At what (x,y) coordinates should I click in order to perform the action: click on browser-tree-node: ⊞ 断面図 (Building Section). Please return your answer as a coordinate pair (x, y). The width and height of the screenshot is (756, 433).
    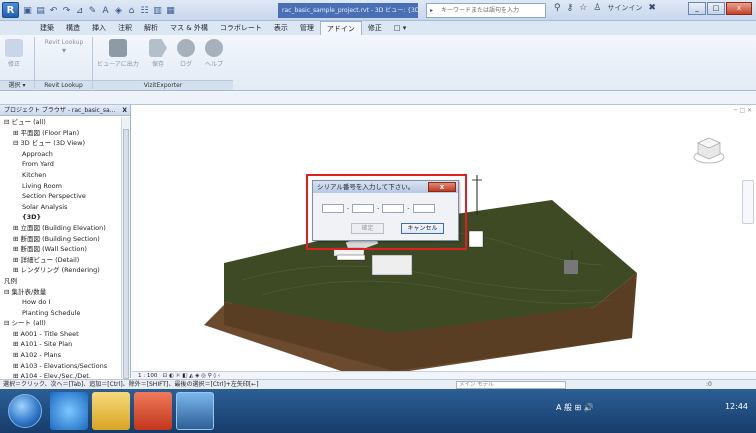
    Looking at the image, I should click on (59, 239).